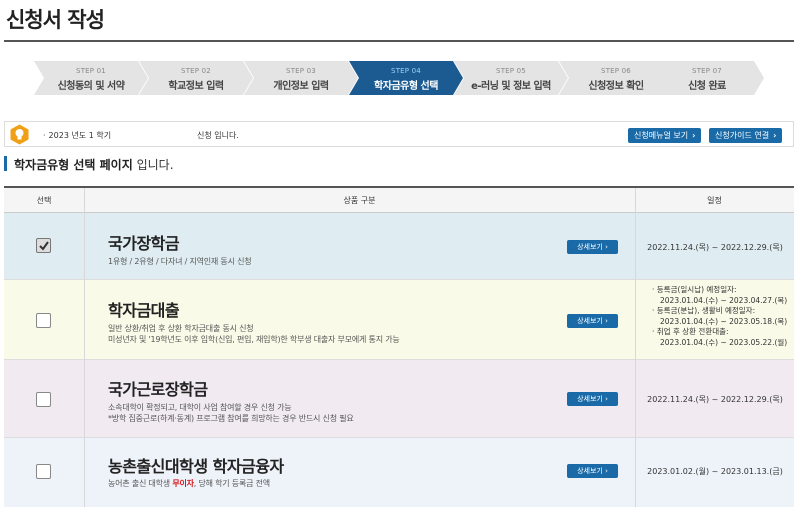 Image resolution: width=800 pixels, height=507 pixels. Describe the element at coordinates (144, 243) in the screenshot. I see `product-name: 국가장학금` at that location.